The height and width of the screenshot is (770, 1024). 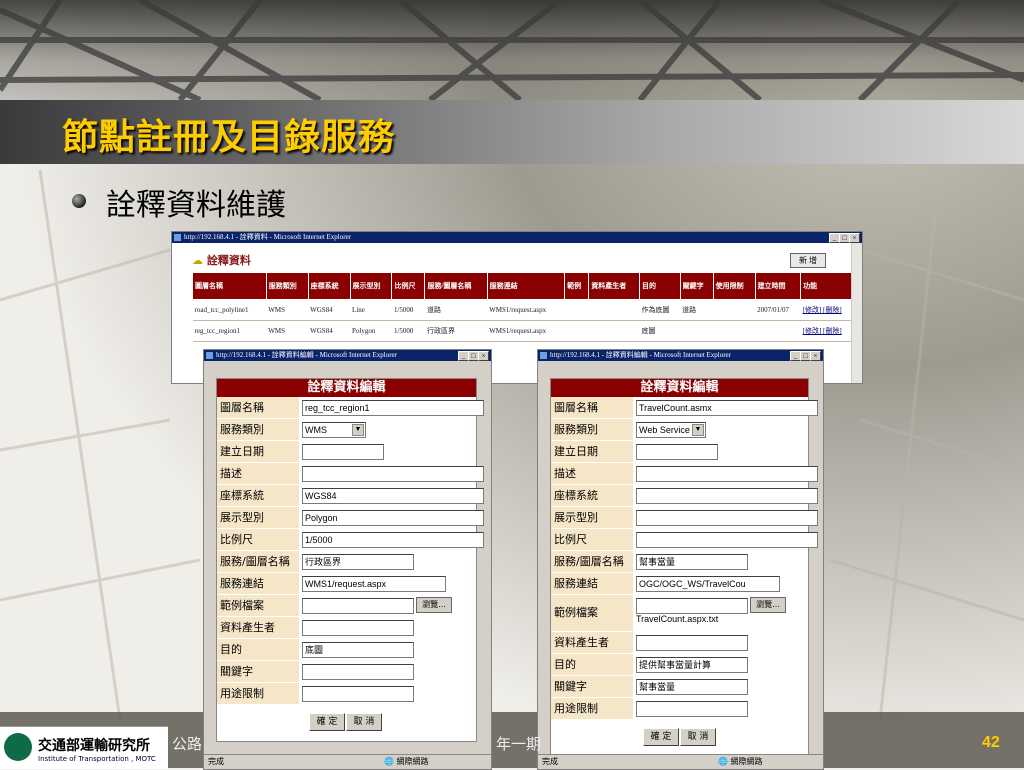 I want to click on field-value: 1/5000, so click(x=319, y=540).